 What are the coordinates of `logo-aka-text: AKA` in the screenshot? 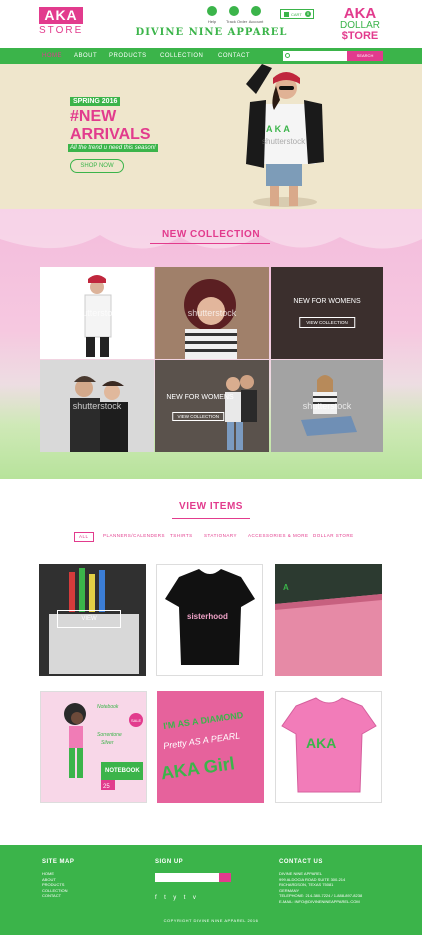 It's located at (61, 15).